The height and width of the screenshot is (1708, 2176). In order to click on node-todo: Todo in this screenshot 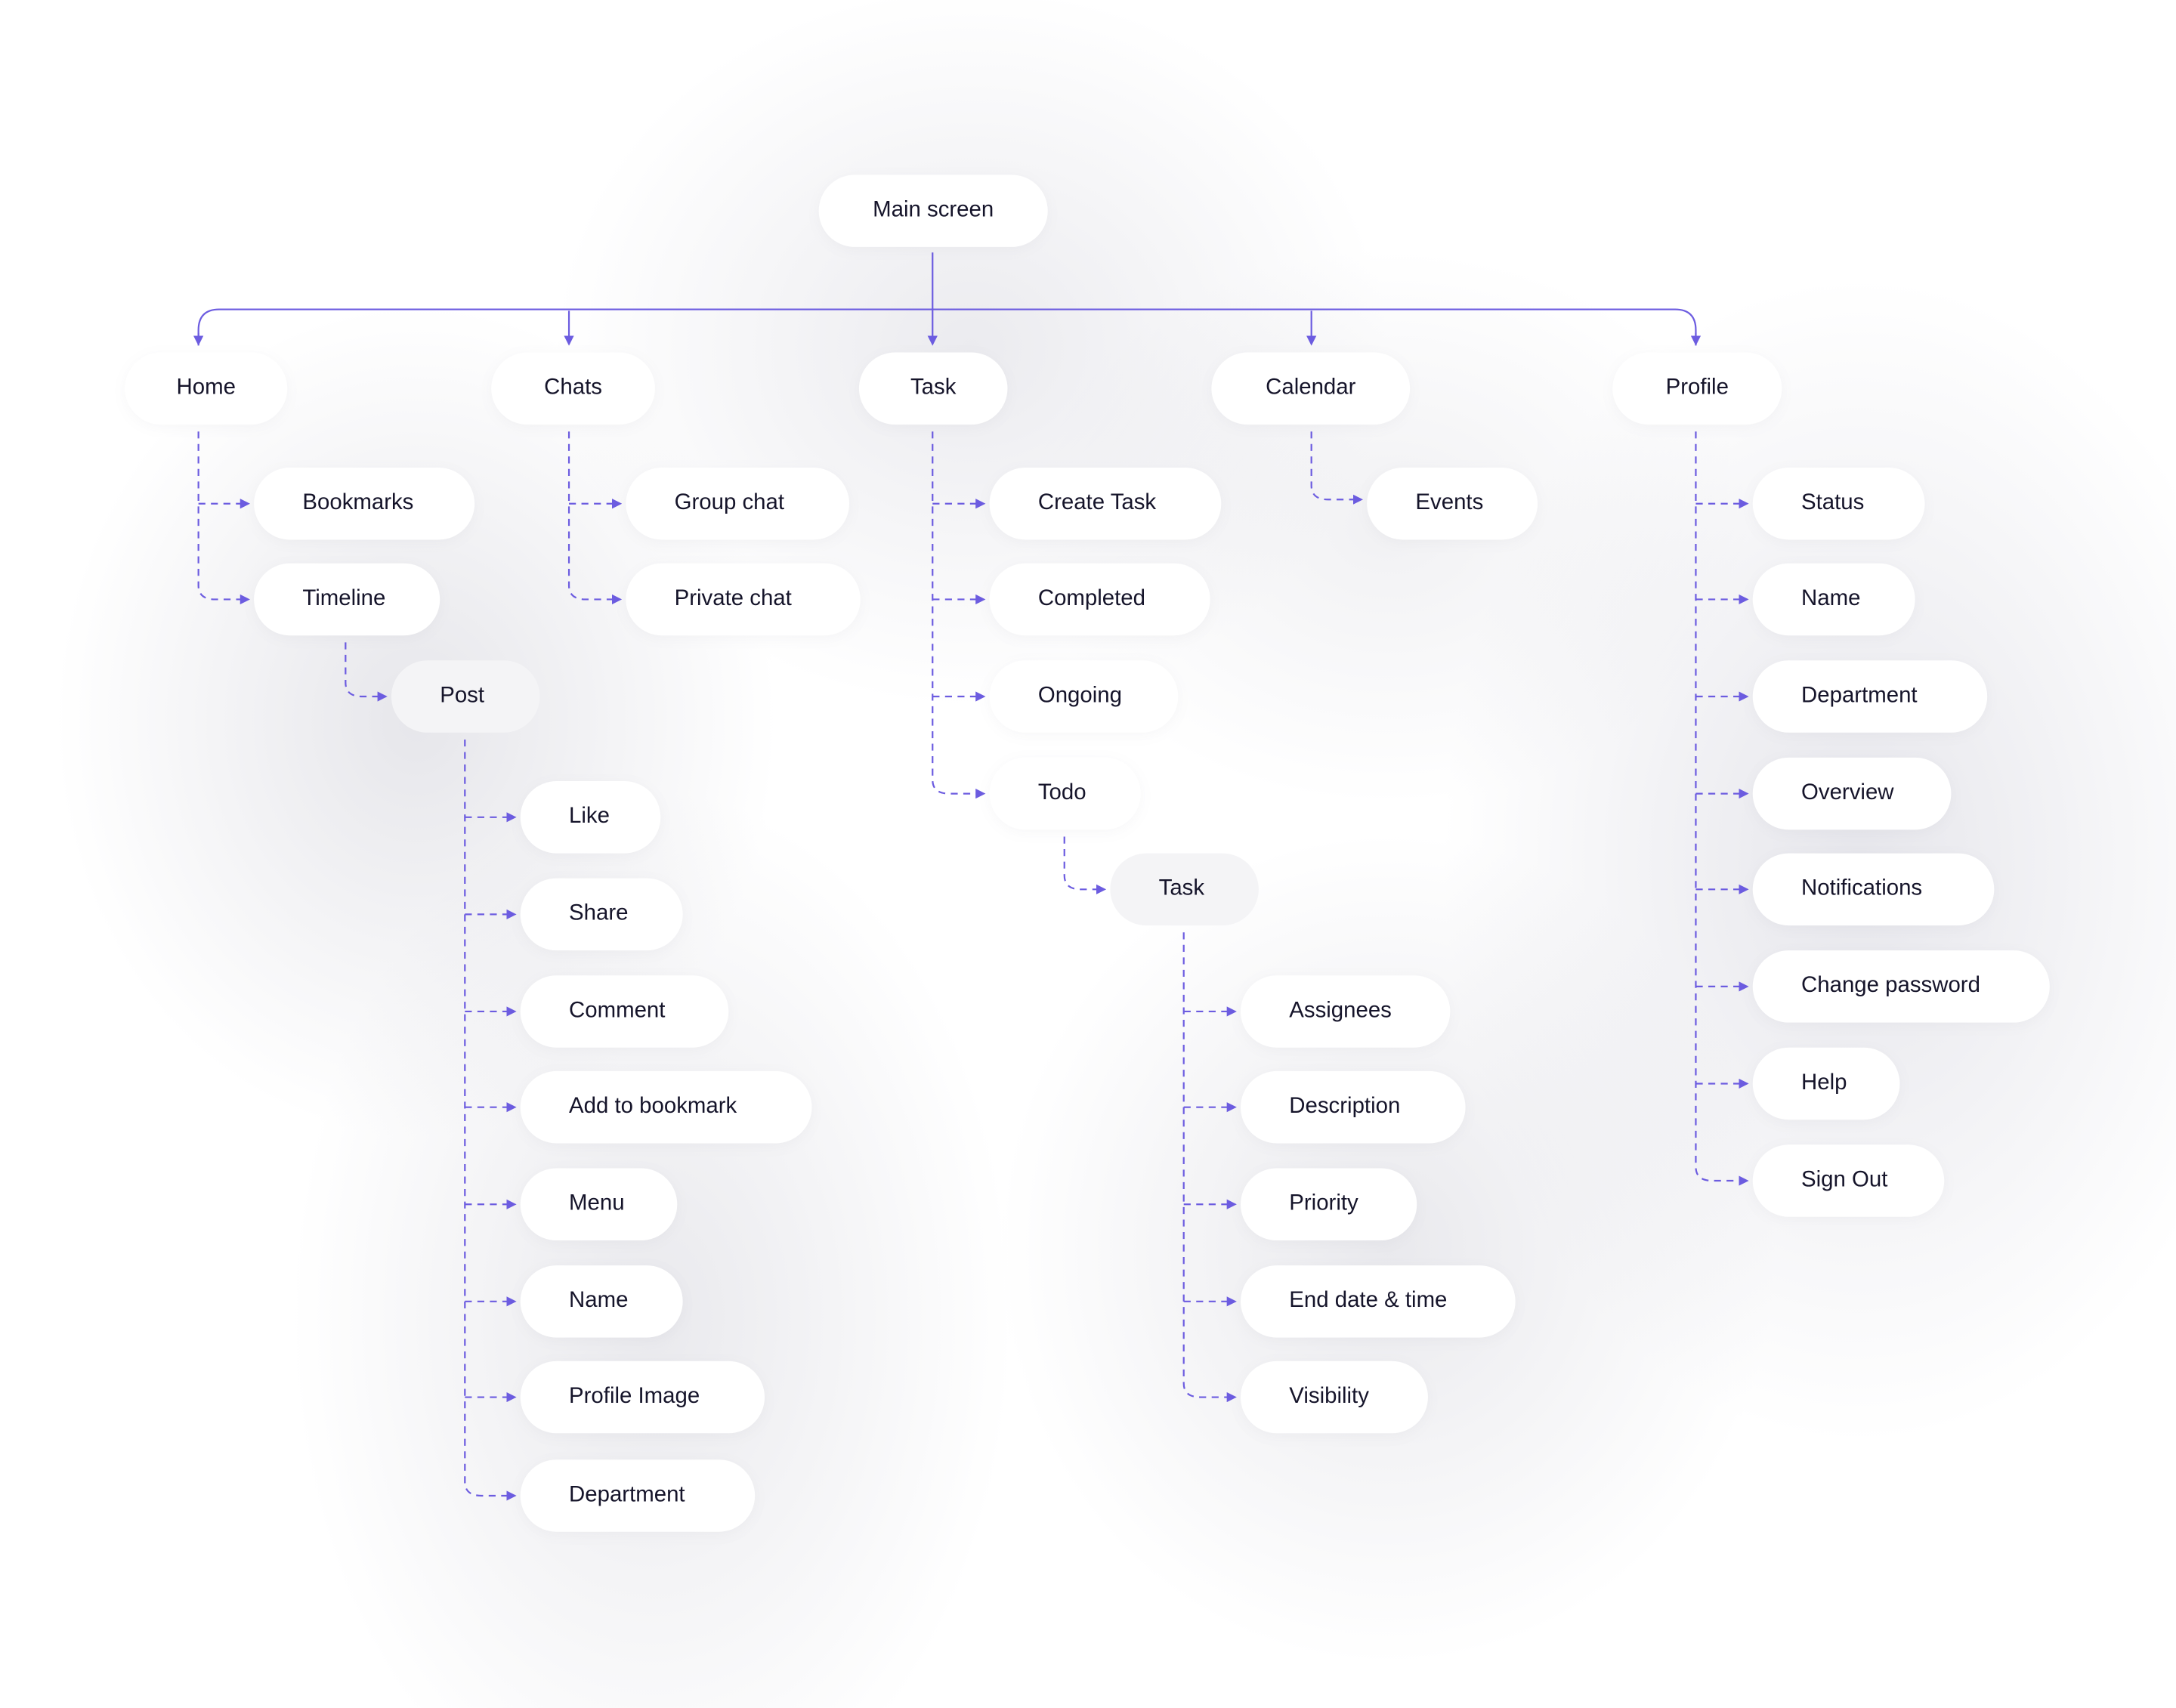, I will do `click(1065, 793)`.